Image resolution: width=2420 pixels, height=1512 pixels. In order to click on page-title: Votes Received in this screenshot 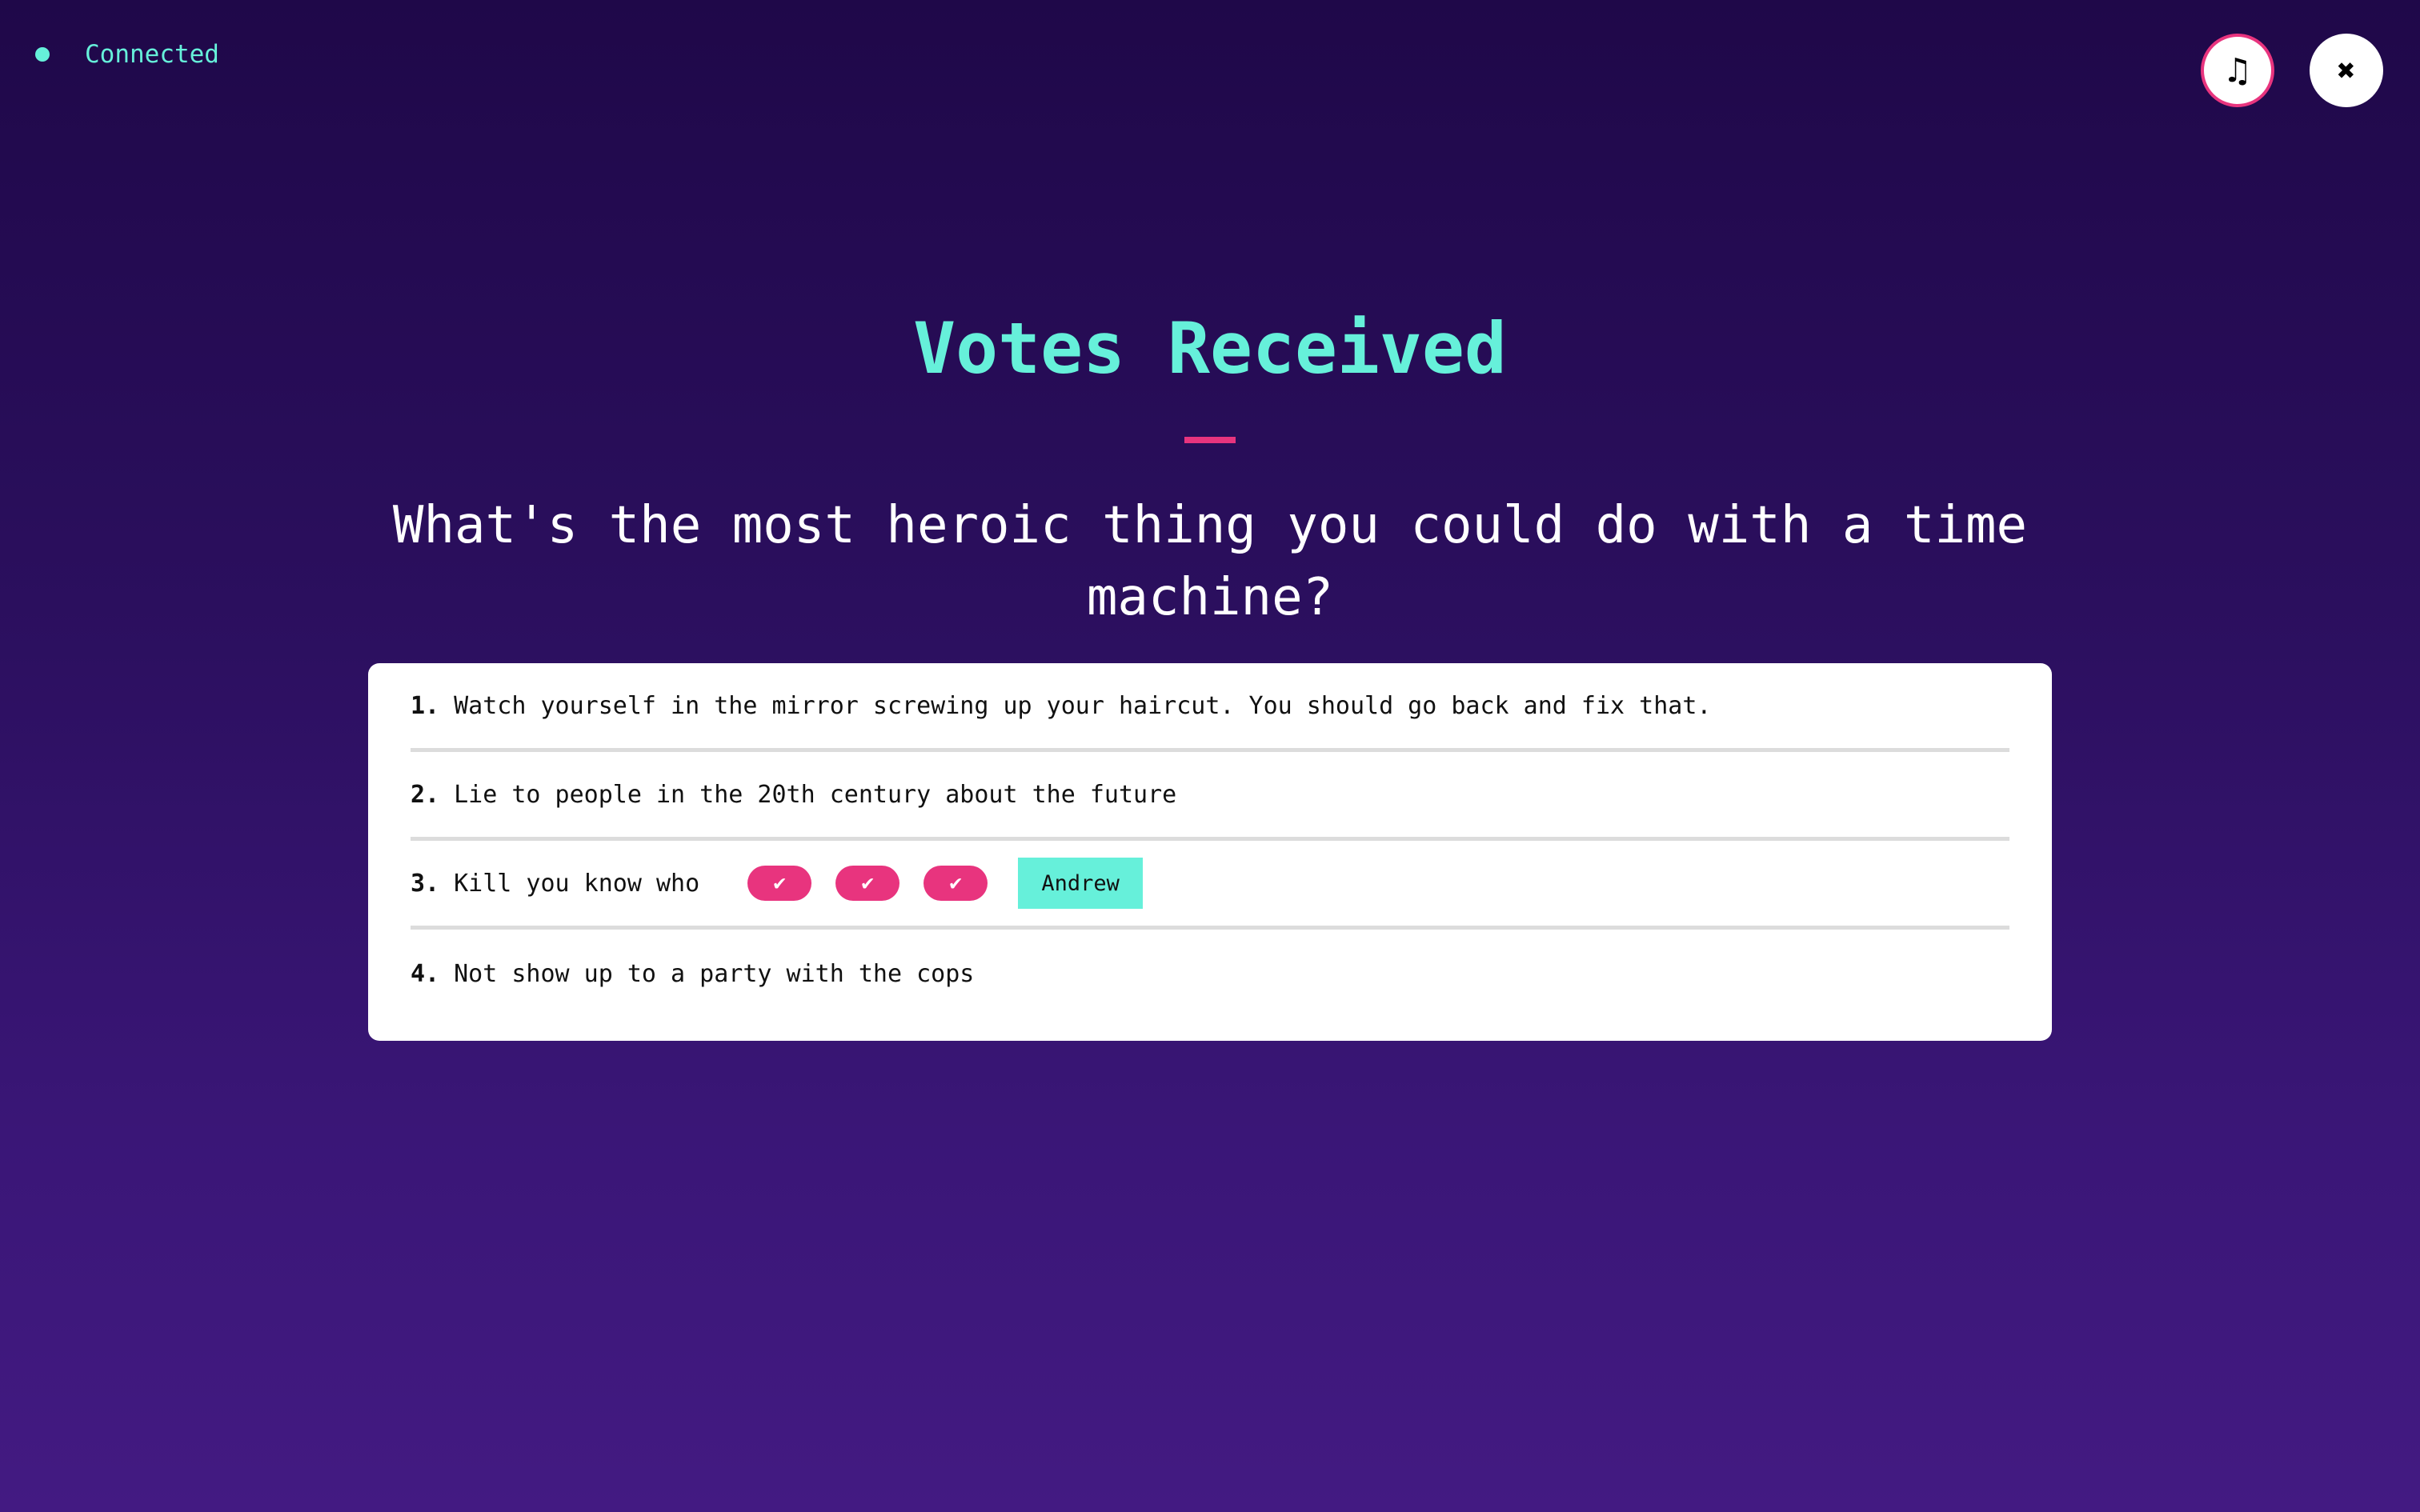, I will do `click(1210, 348)`.